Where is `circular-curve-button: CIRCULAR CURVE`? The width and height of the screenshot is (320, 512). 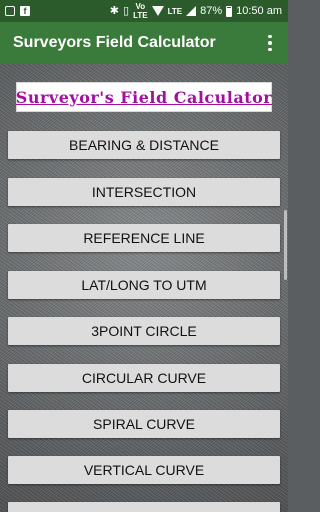 circular-curve-button: CIRCULAR CURVE is located at coordinates (144, 378).